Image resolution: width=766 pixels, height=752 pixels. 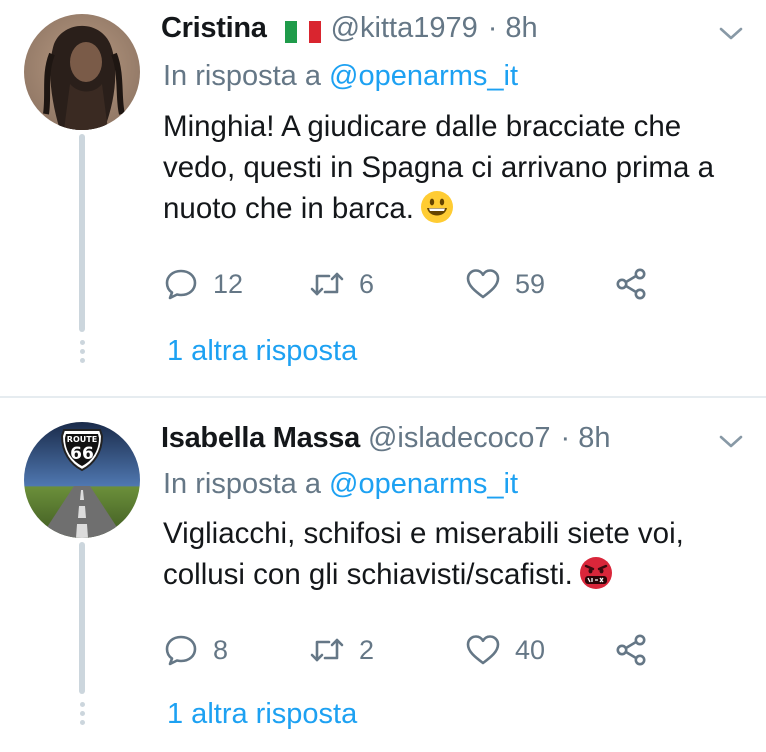 I want to click on like-button: 59, so click(x=505, y=284).